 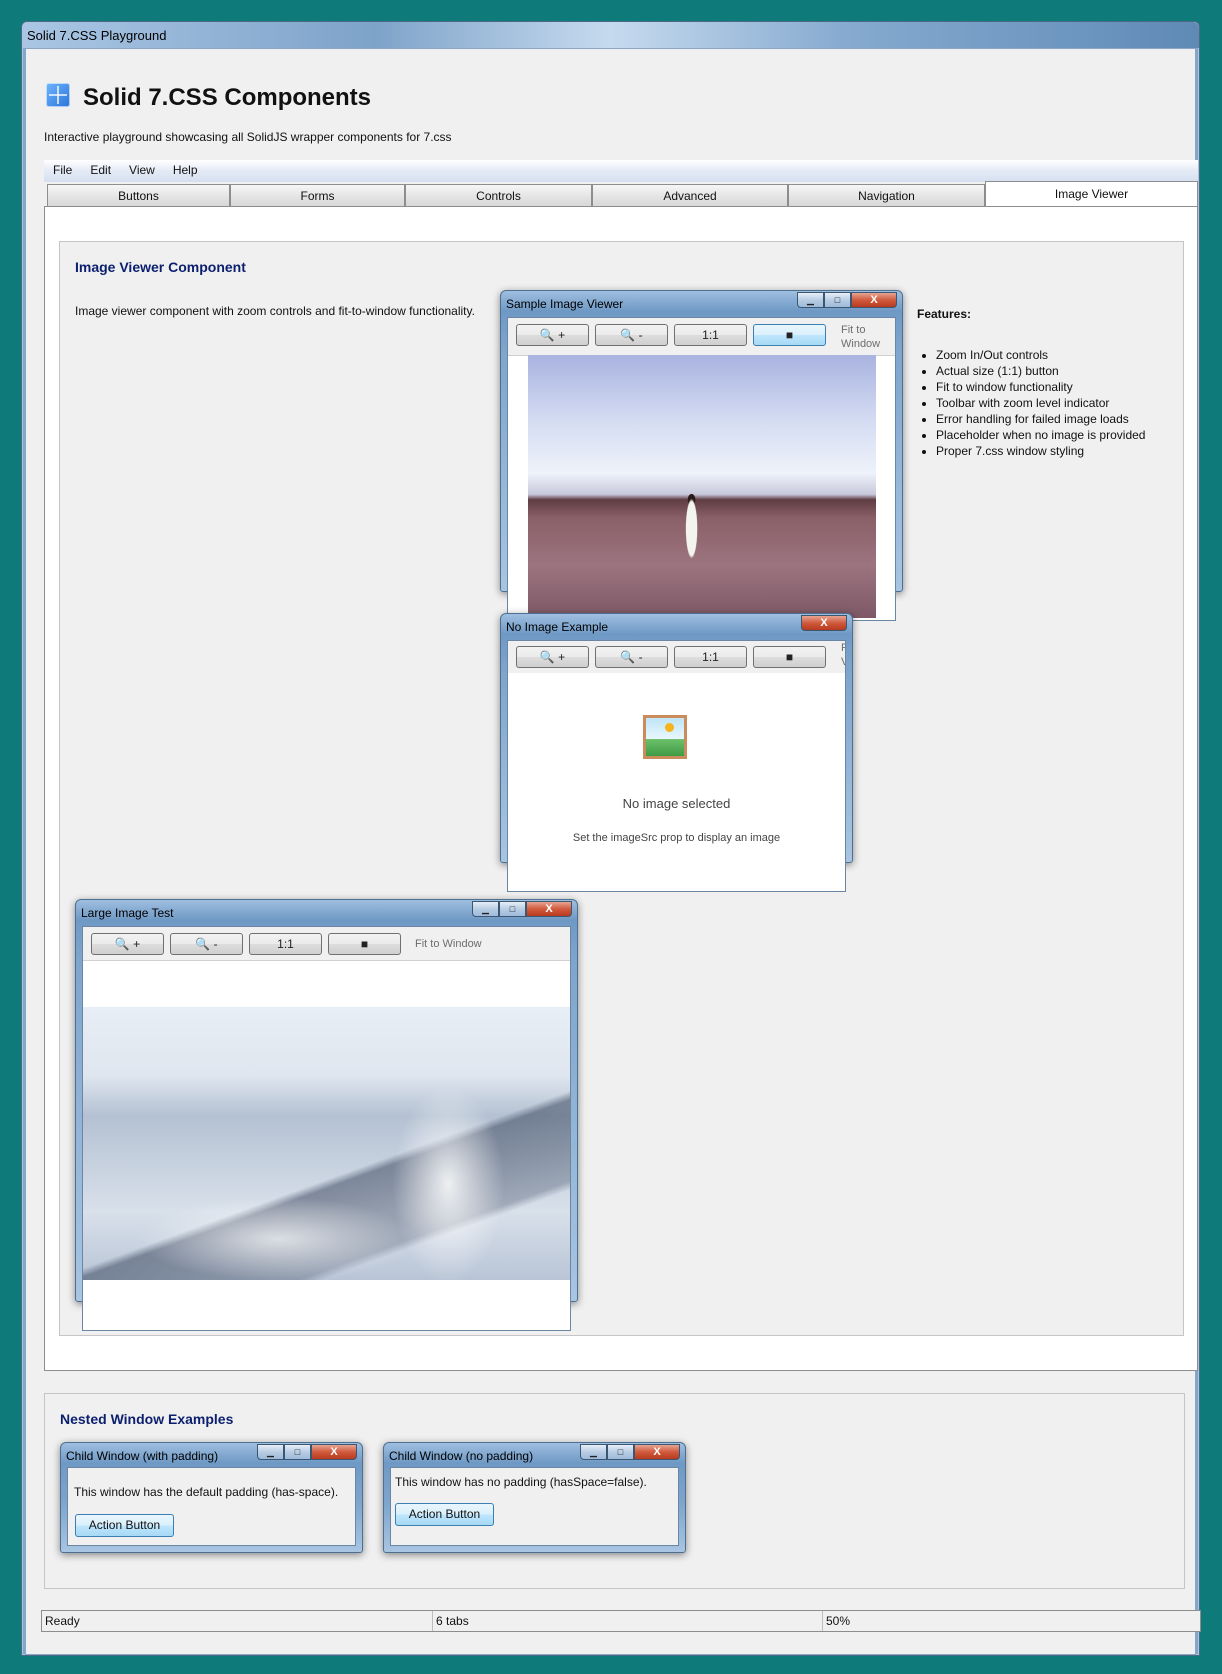 I want to click on frost-photo, so click(x=326, y=1143).